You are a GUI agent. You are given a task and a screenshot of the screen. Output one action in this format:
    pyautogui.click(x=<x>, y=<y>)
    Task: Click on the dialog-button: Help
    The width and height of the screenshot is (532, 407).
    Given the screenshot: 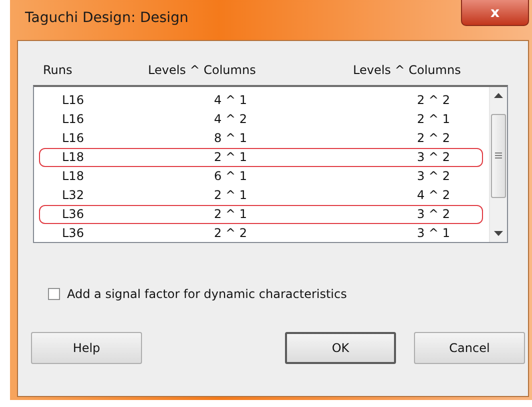 What is the action you would take?
    pyautogui.click(x=86, y=348)
    